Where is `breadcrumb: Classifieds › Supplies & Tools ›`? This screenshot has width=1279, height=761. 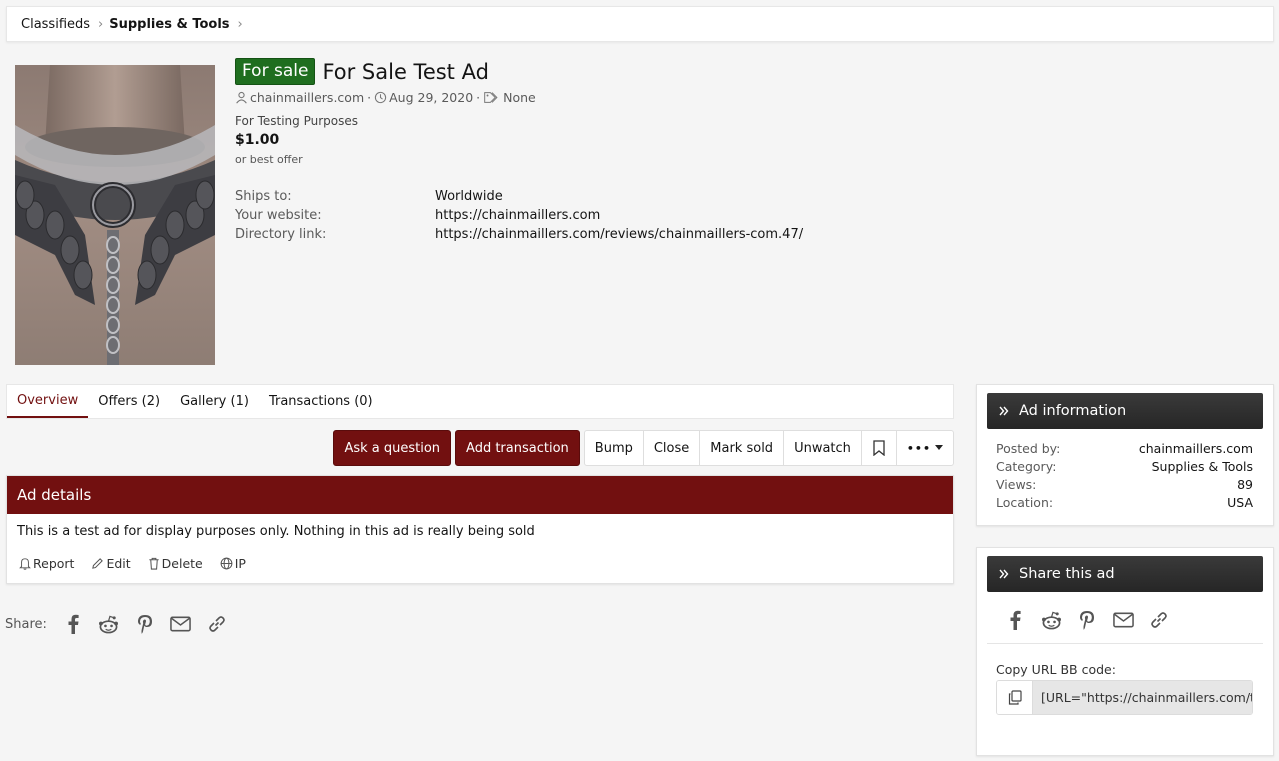
breadcrumb: Classifieds › Supplies & Tools › is located at coordinates (640, 24).